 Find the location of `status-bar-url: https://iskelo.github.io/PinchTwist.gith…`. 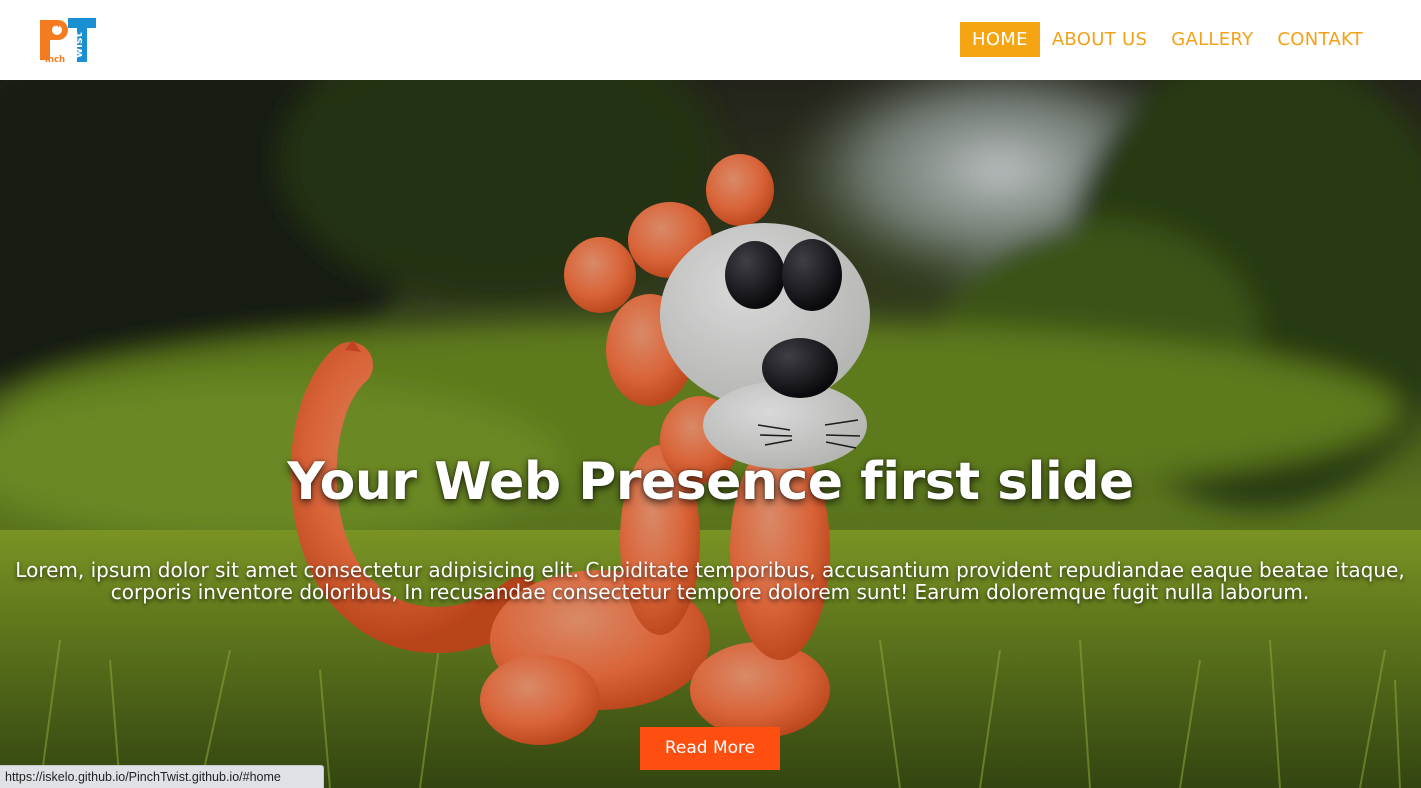

status-bar-url: https://iskelo.github.io/PinchTwist.gith… is located at coordinates (162, 776).